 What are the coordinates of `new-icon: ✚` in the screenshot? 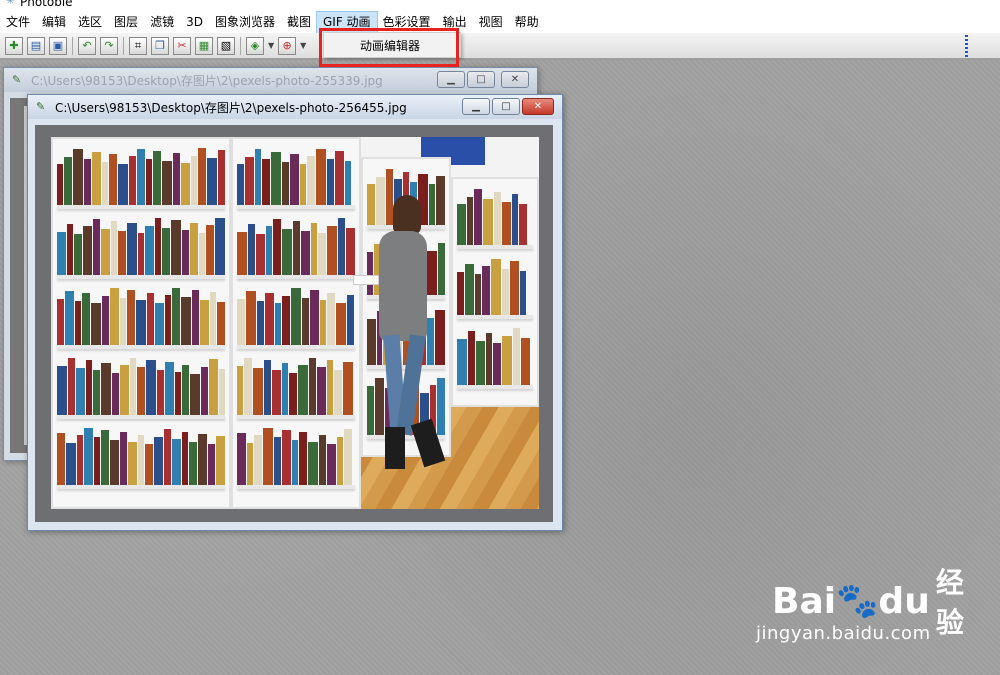 It's located at (14, 45).